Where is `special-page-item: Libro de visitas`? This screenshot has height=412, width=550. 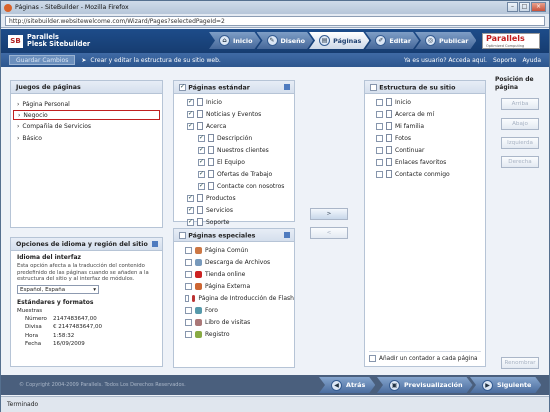
special-page-item: Libro de visitas is located at coordinates (239, 322).